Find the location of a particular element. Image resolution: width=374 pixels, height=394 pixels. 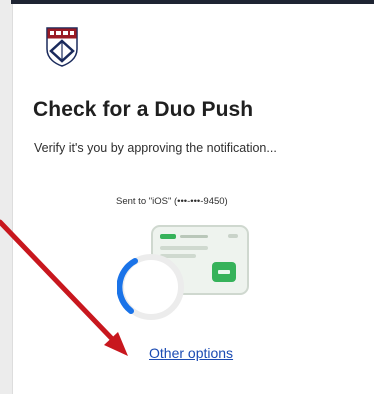

page-title: Check for a Duo Push is located at coordinates (143, 109).